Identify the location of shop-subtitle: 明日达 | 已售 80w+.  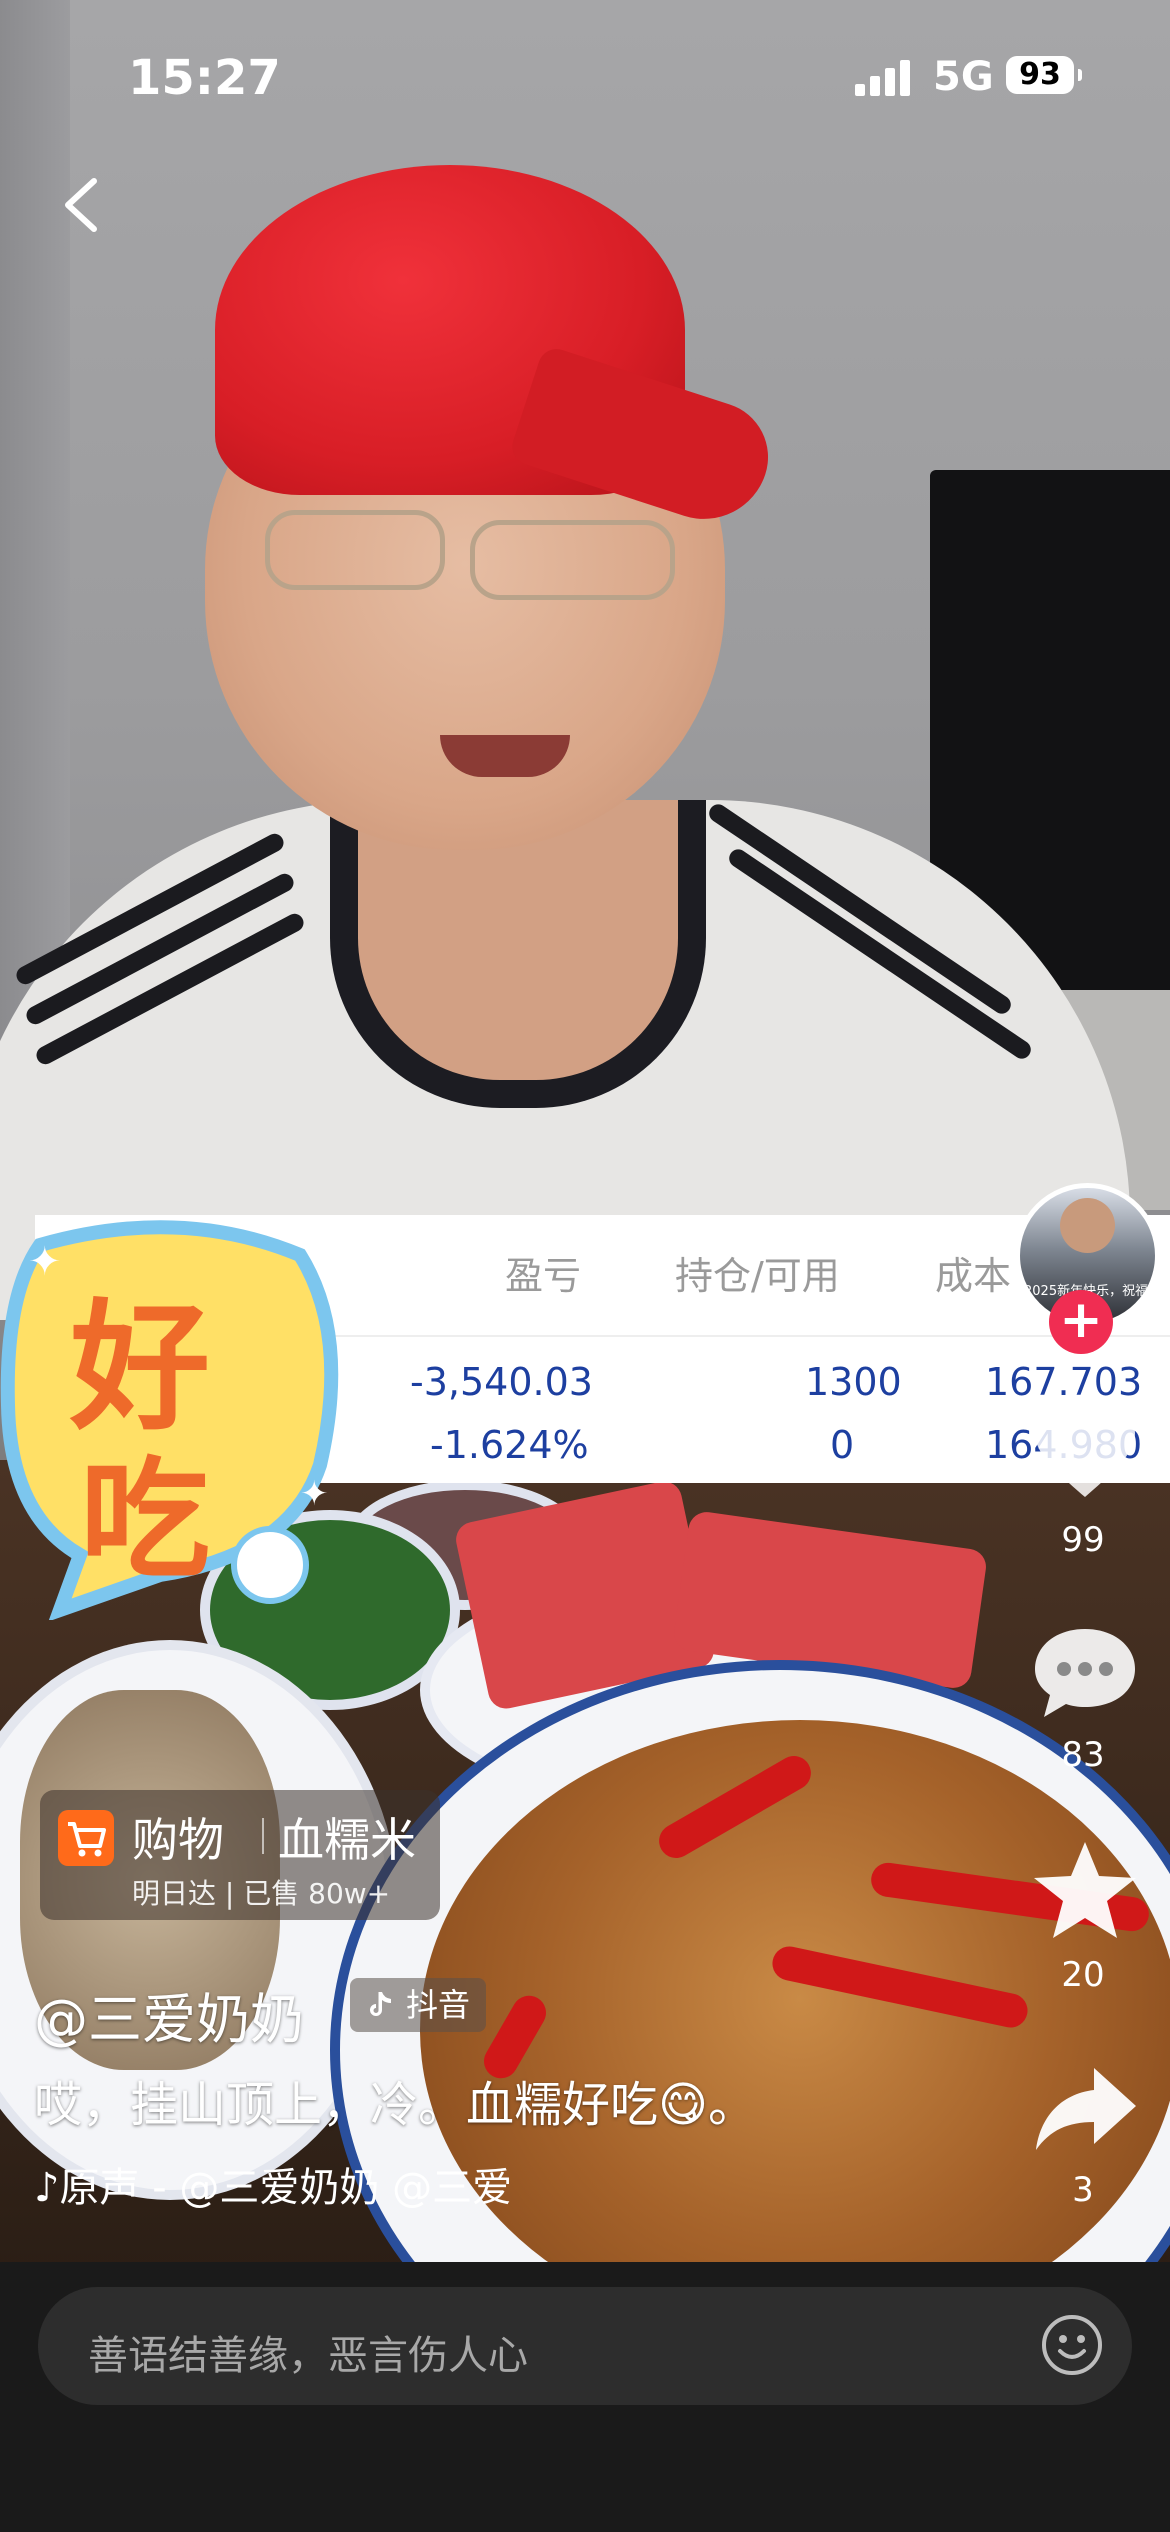
(261, 1893).